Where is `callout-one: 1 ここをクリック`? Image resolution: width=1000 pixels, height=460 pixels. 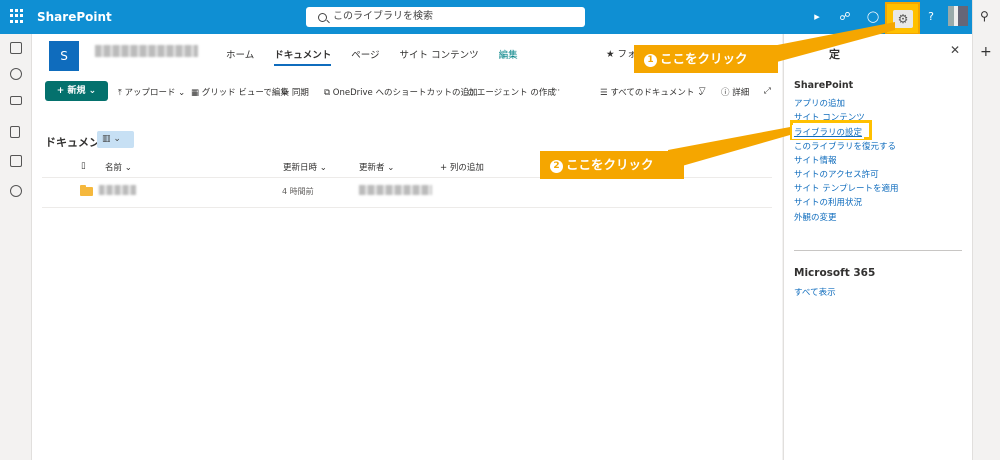 callout-one: 1 ここをクリック is located at coordinates (706, 59).